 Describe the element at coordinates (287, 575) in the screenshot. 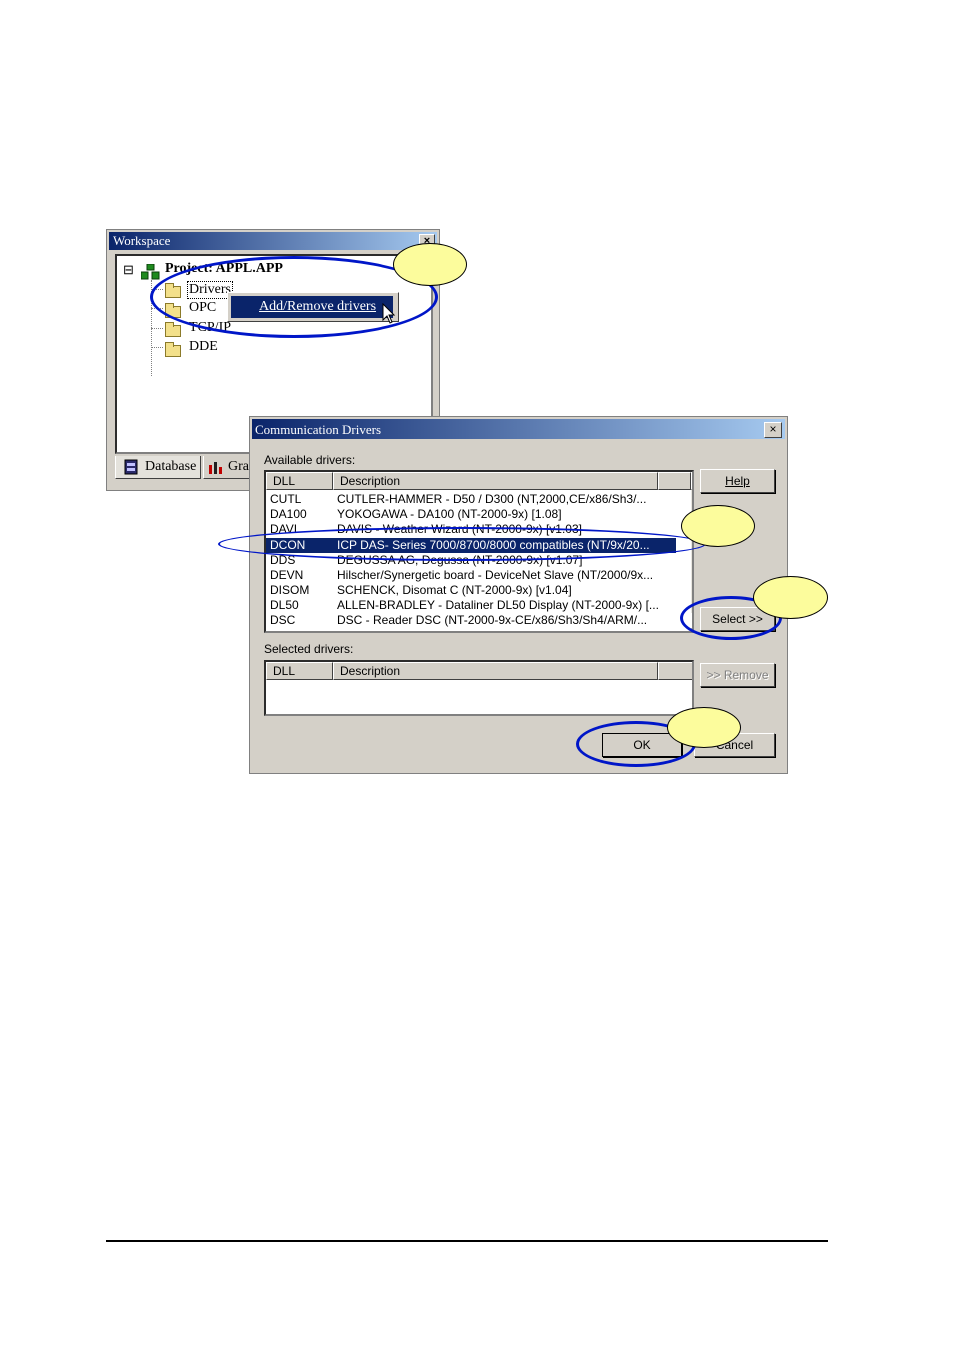

I see `row-dll: DEVN` at that location.